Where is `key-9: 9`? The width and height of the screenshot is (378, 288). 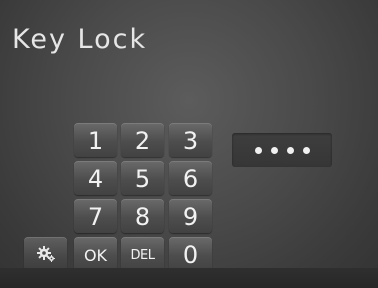
key-9: 9 is located at coordinates (190, 216).